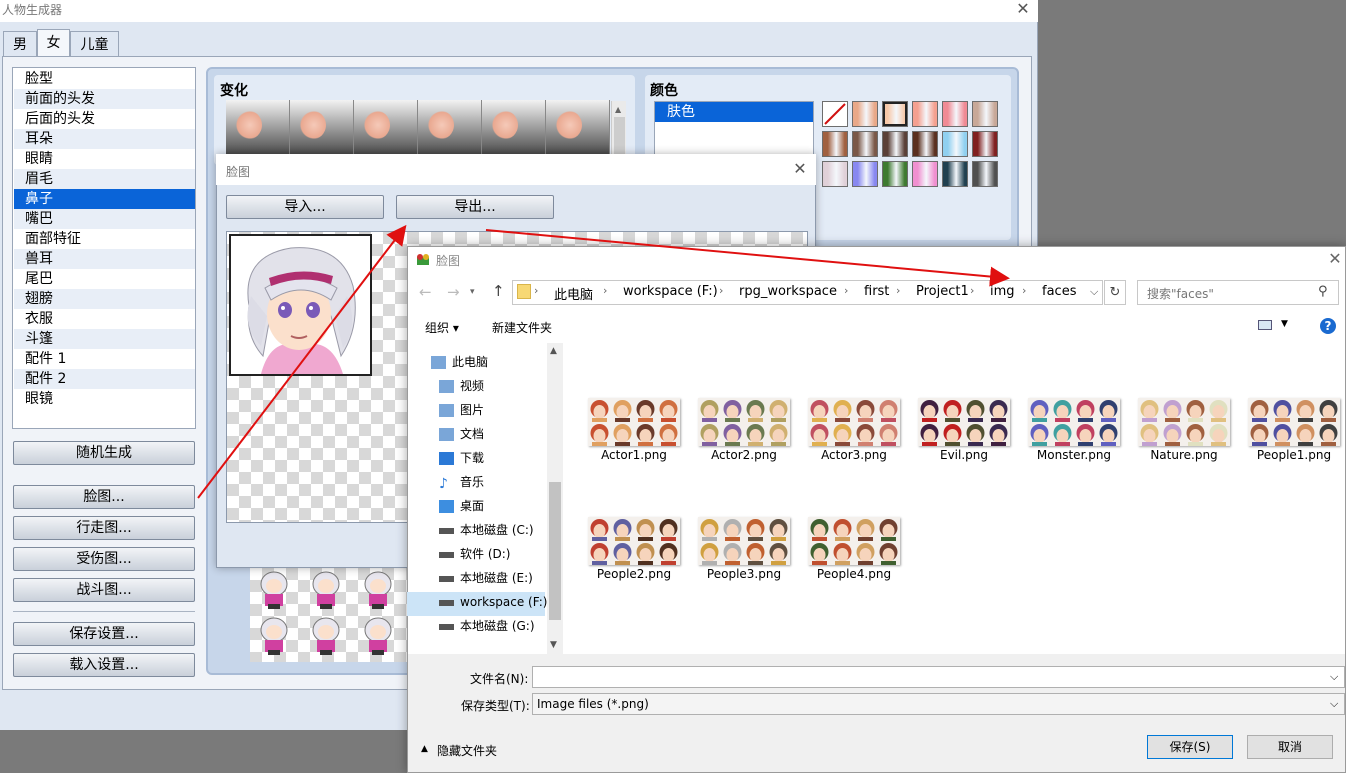 This screenshot has width=1346, height=773. I want to click on random-generate-button: 随机生成, so click(104, 453).